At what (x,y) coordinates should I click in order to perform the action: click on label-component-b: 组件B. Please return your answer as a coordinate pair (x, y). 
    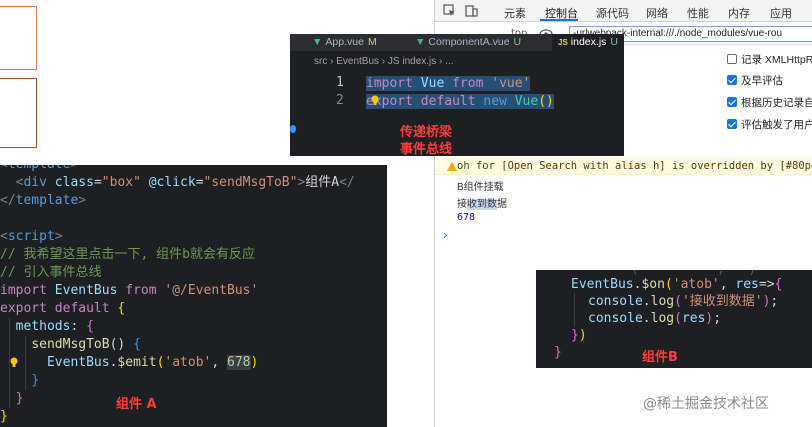
    Looking at the image, I should click on (660, 357).